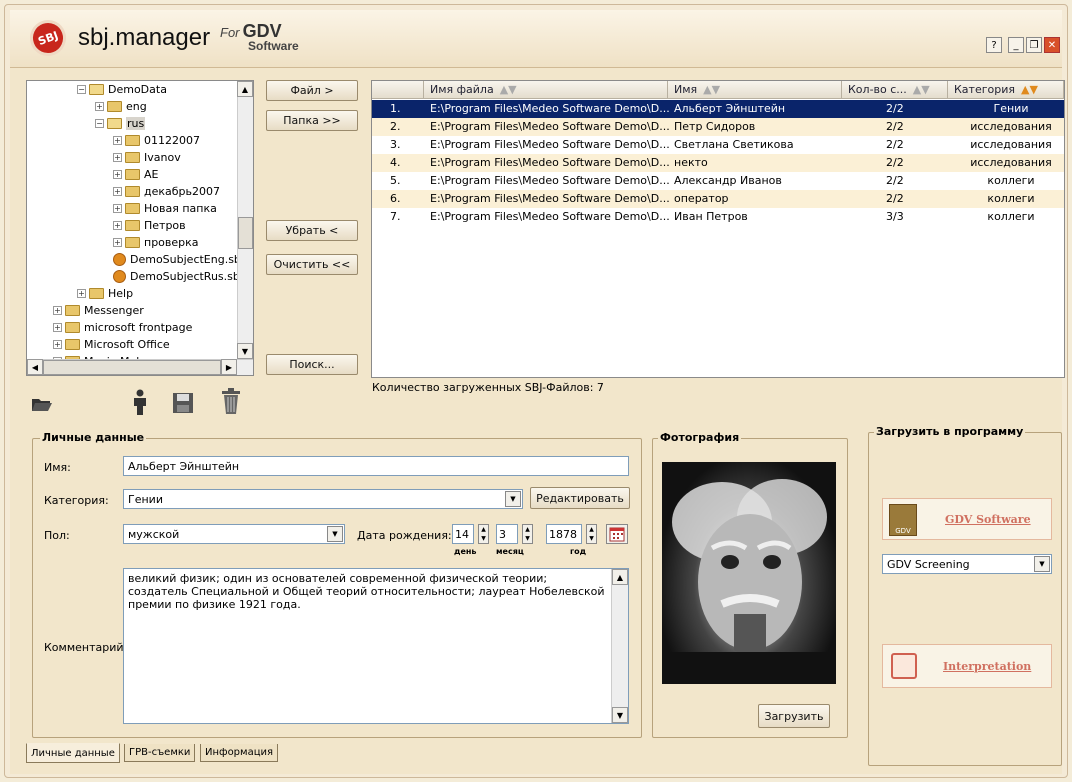  I want to click on tree-vertical-scrollbar: ▲ ▼, so click(245, 220).